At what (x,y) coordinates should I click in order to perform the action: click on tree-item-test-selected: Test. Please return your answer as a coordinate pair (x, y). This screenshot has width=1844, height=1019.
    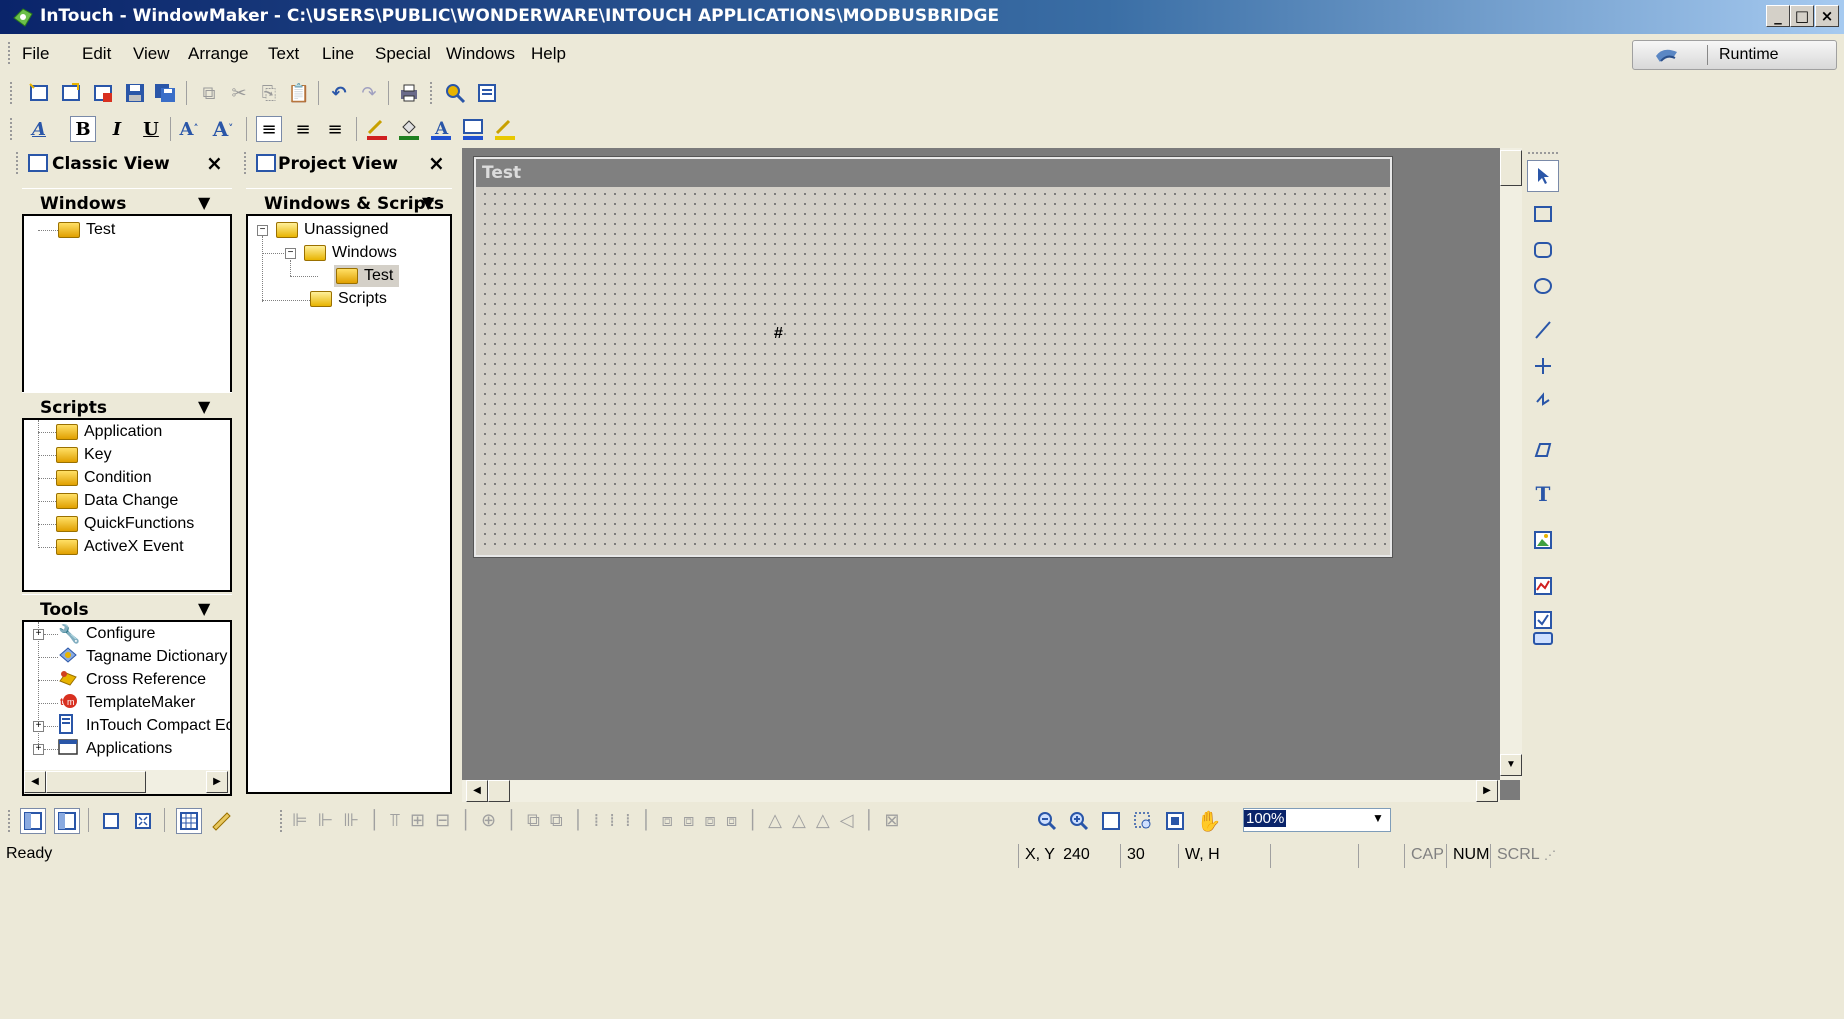
    Looking at the image, I should click on (367, 276).